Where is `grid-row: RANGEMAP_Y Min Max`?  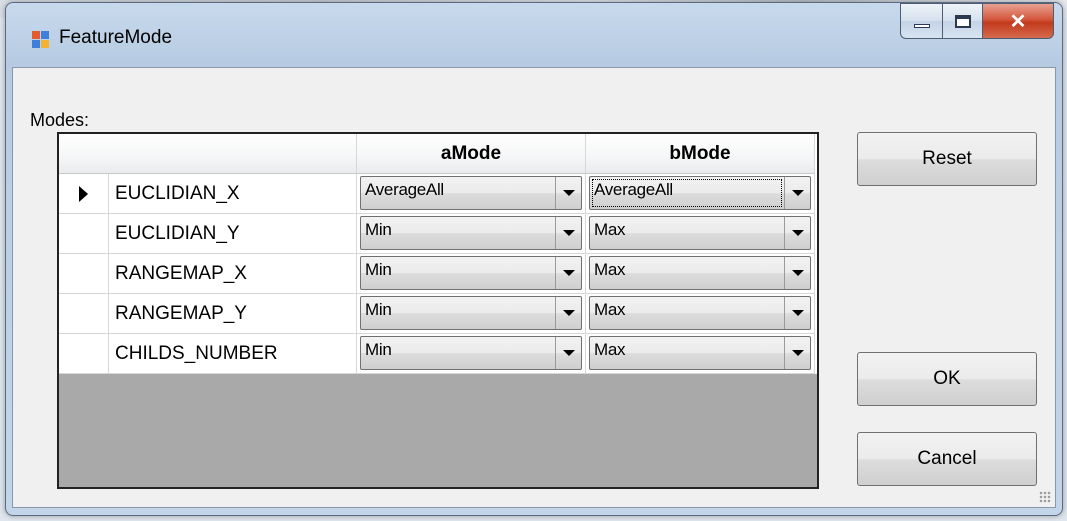
grid-row: RANGEMAP_Y Min Max is located at coordinates (438, 314).